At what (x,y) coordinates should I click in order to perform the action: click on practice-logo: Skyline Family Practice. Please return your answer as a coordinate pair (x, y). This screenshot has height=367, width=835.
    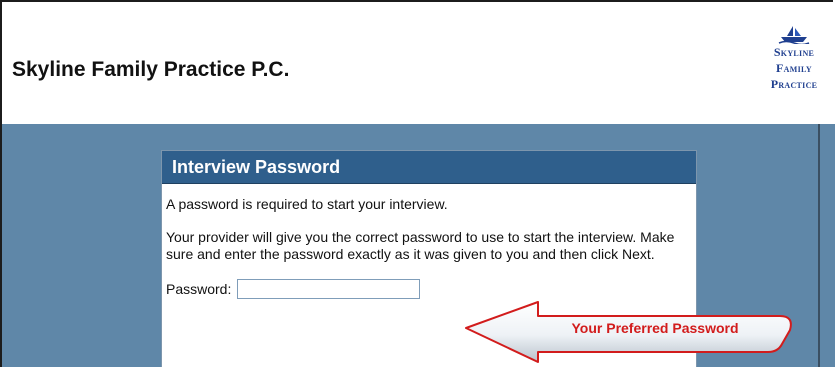
    Looking at the image, I should click on (794, 72).